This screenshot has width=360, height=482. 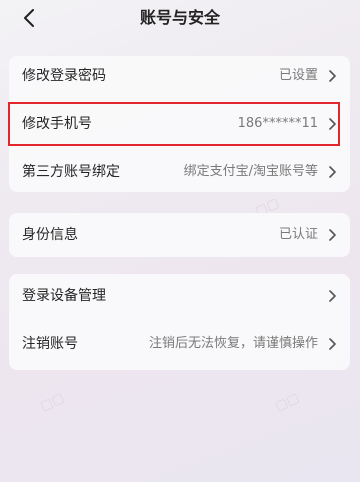 I want to click on row-label: 修改登录密码, so click(x=64, y=76).